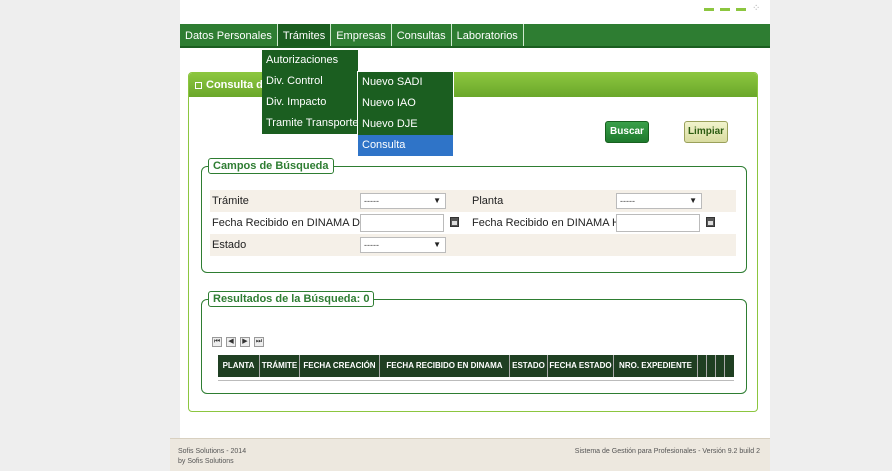 The width and height of the screenshot is (892, 471). What do you see at coordinates (627, 132) in the screenshot?
I see `buscar-button: Buscar` at bounding box center [627, 132].